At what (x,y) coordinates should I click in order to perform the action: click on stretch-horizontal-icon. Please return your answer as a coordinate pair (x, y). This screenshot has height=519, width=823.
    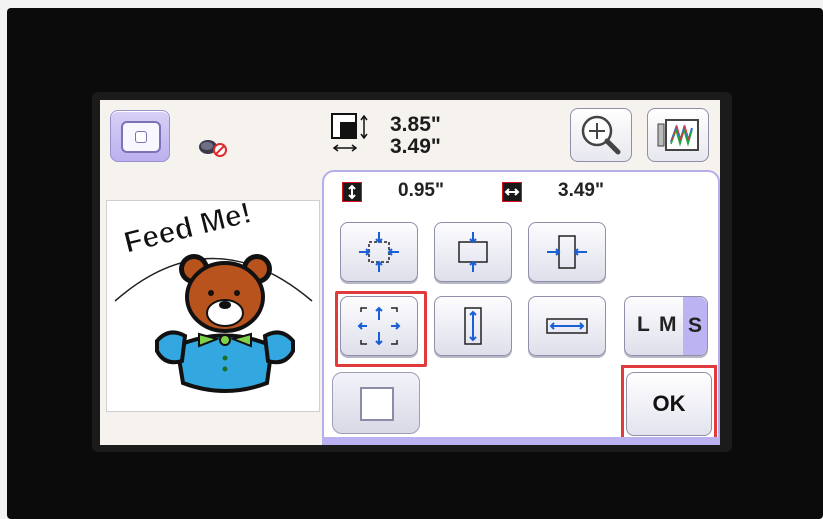
    Looking at the image, I should click on (567, 326).